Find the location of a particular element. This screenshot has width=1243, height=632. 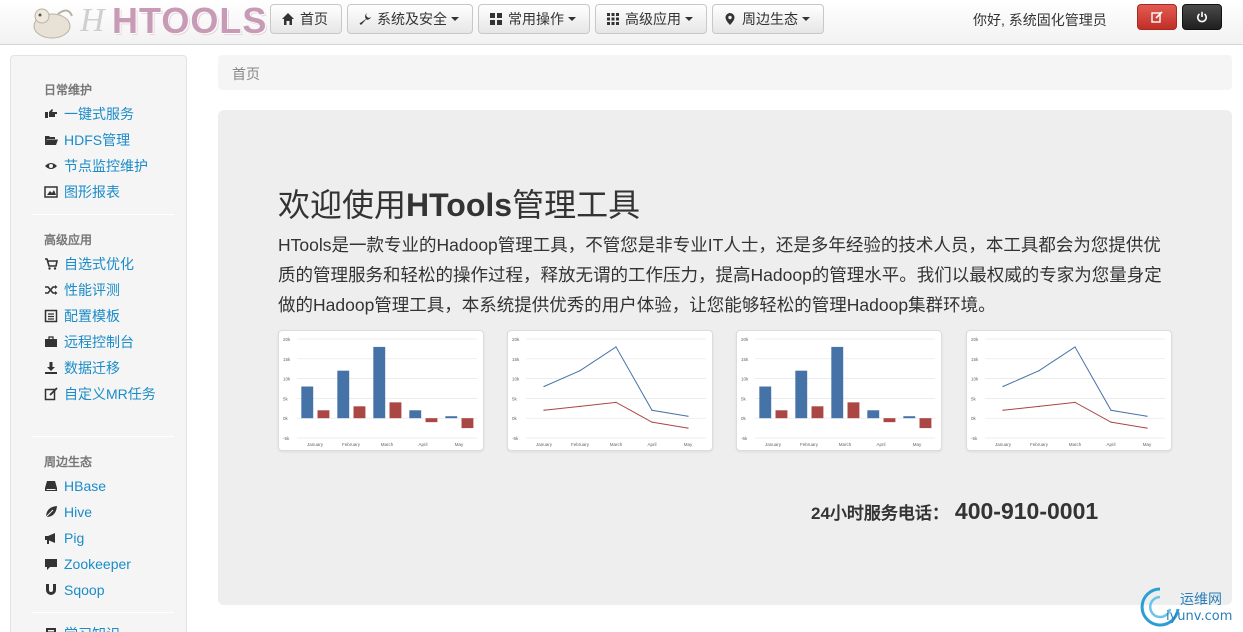

sidebar-item-label: HDFS管理 is located at coordinates (97, 140).